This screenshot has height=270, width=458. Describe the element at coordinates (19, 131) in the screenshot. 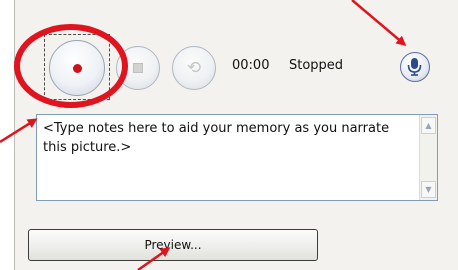

I see `arrow-to-notes` at that location.